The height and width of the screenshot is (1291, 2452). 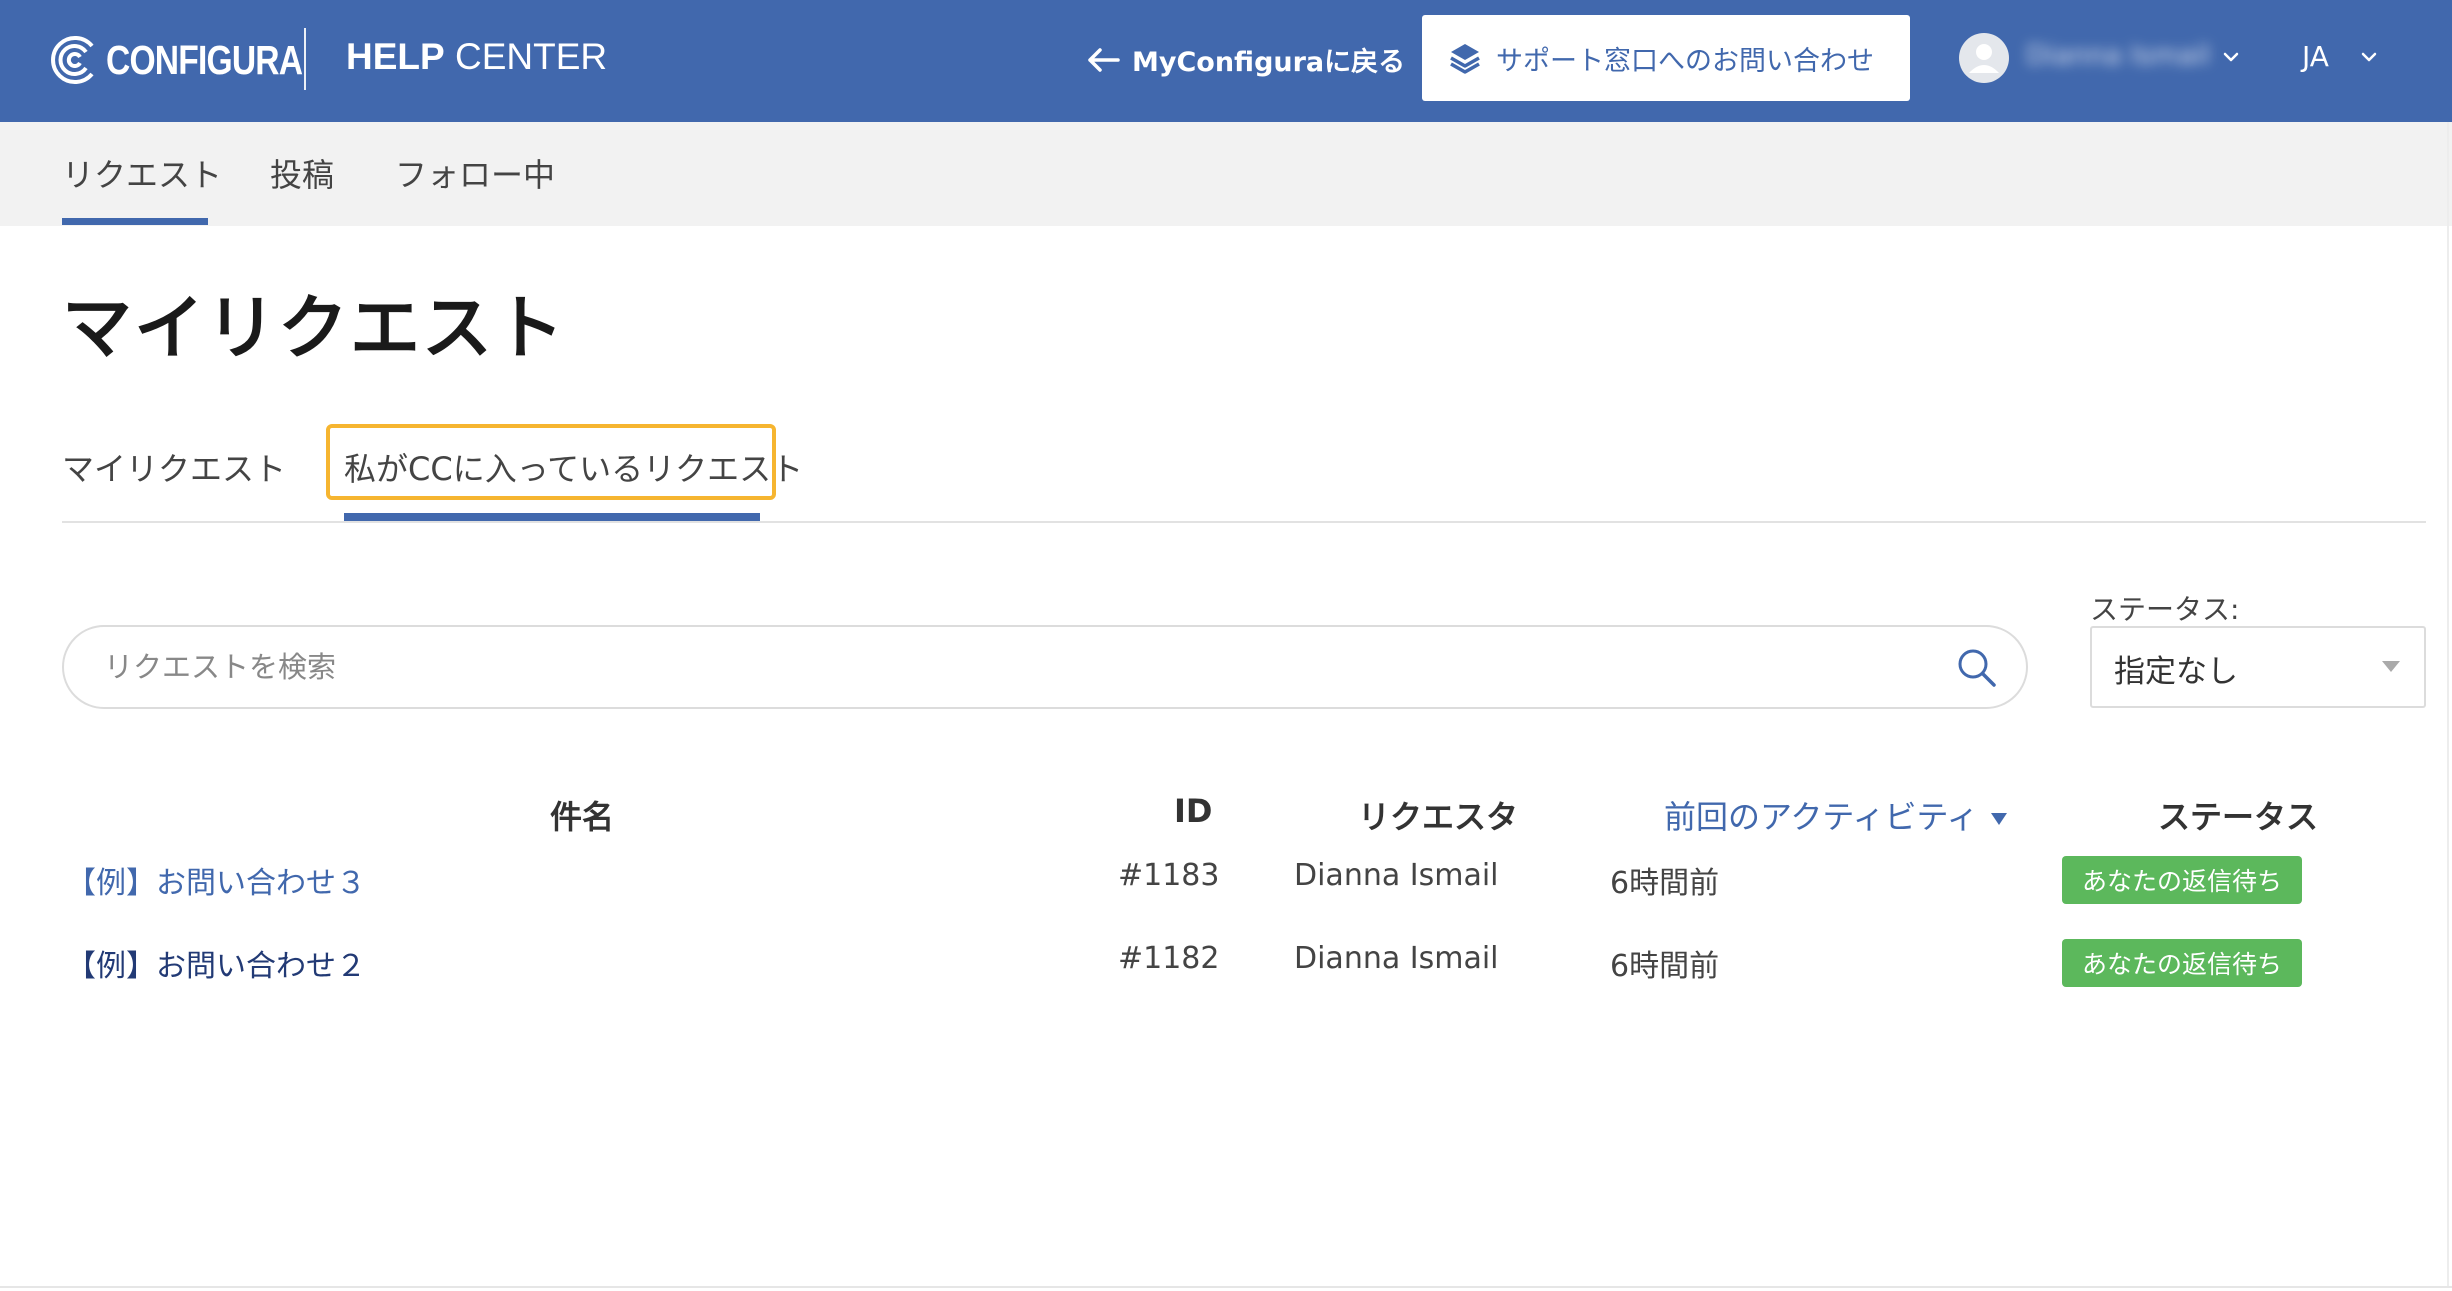 I want to click on status-filter-label: ステータス:, so click(x=2165, y=609).